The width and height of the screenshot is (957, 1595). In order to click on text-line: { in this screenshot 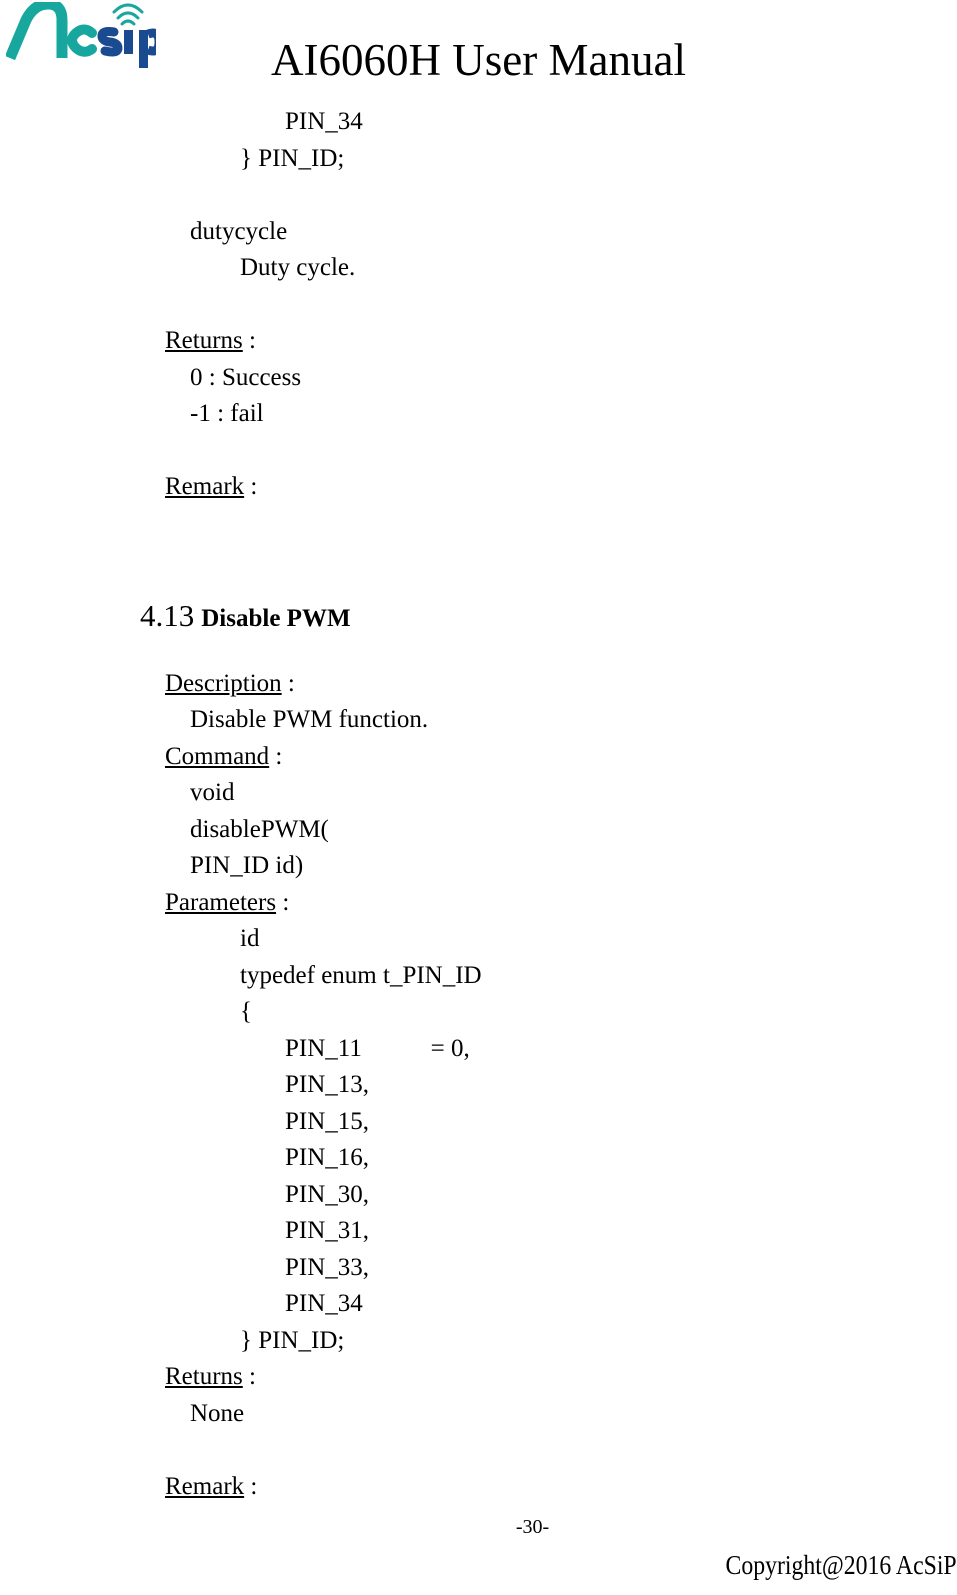, I will do `click(246, 1011)`.